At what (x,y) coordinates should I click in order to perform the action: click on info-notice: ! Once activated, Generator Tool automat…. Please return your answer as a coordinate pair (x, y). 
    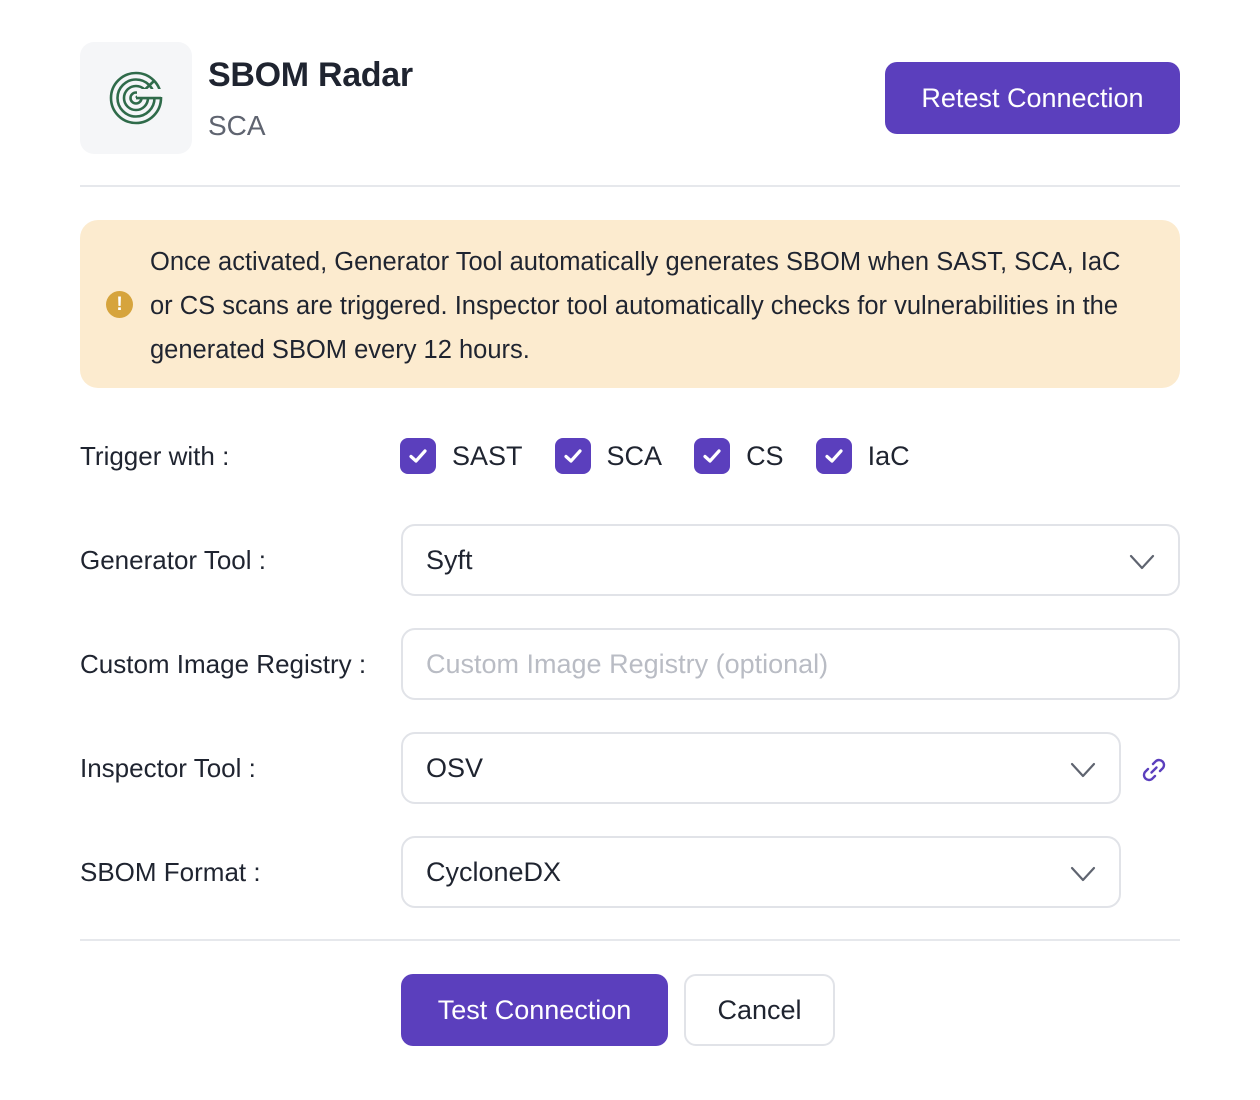
    Looking at the image, I should click on (630, 304).